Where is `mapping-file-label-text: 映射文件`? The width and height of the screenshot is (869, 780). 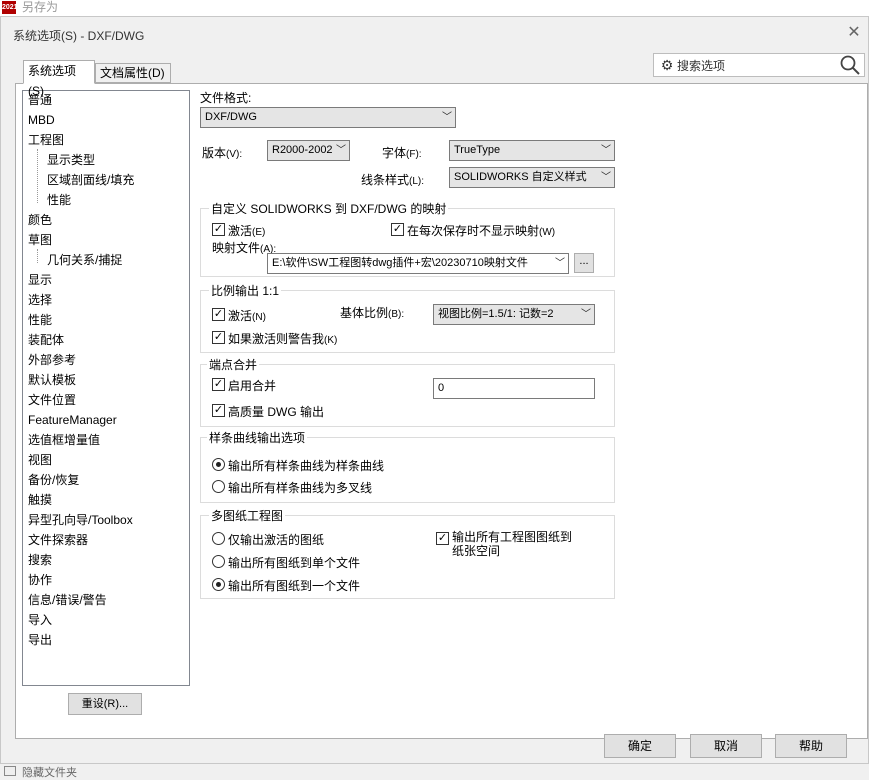 mapping-file-label-text: 映射文件 is located at coordinates (236, 248).